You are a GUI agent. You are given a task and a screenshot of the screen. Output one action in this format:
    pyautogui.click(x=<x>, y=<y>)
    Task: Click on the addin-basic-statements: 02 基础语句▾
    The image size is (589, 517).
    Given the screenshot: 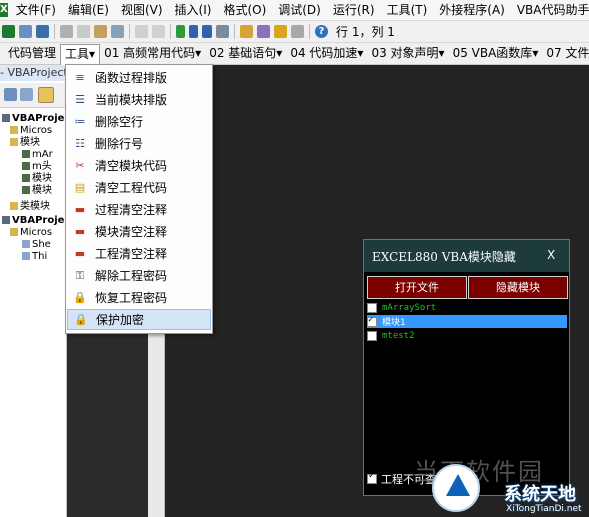 What is the action you would take?
    pyautogui.click(x=245, y=53)
    